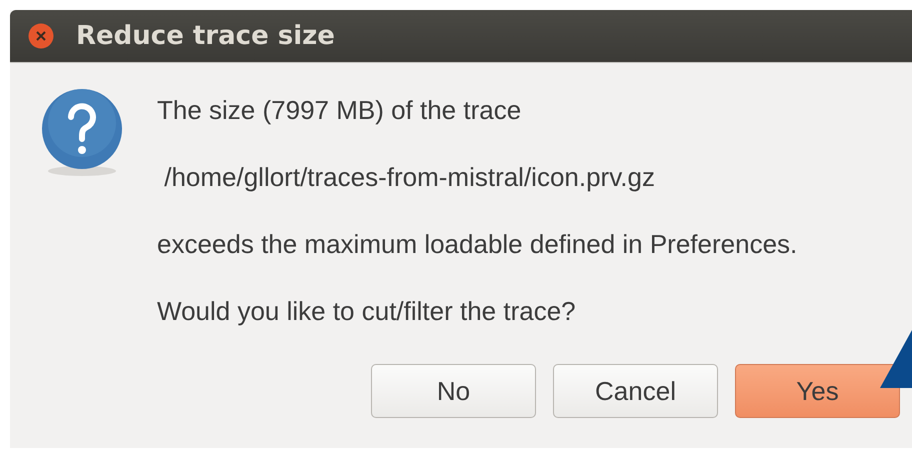  Describe the element at coordinates (367, 311) in the screenshot. I see `message-text: Would you like to cut/filter the trace?` at that location.